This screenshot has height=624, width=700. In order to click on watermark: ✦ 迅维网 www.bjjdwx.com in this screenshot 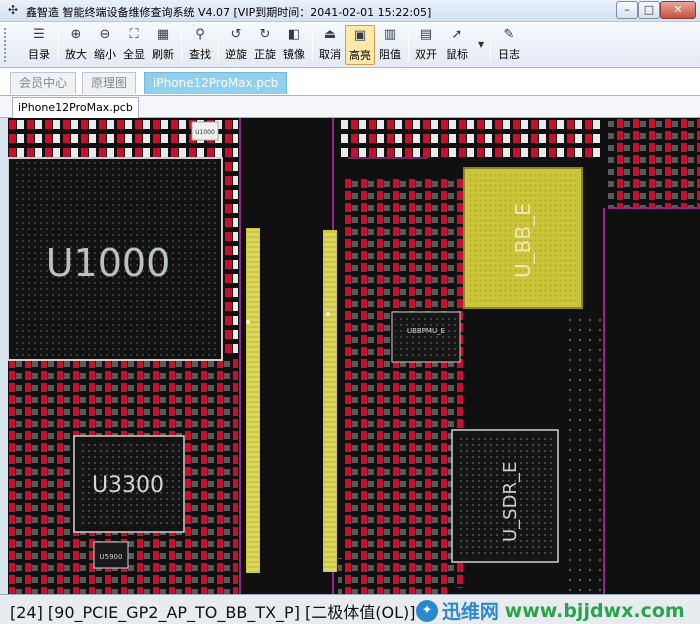, I will do `click(550, 610)`.